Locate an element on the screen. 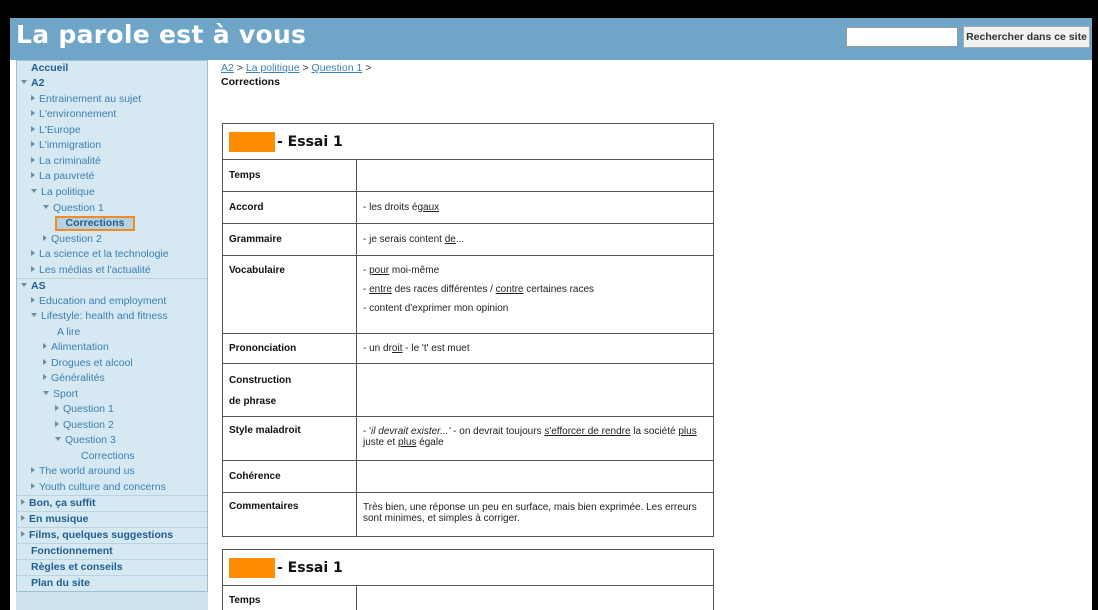 Image resolution: width=1098 pixels, height=610 pixels. sidebar-item-films: Films, quelques suggestions is located at coordinates (112, 534).